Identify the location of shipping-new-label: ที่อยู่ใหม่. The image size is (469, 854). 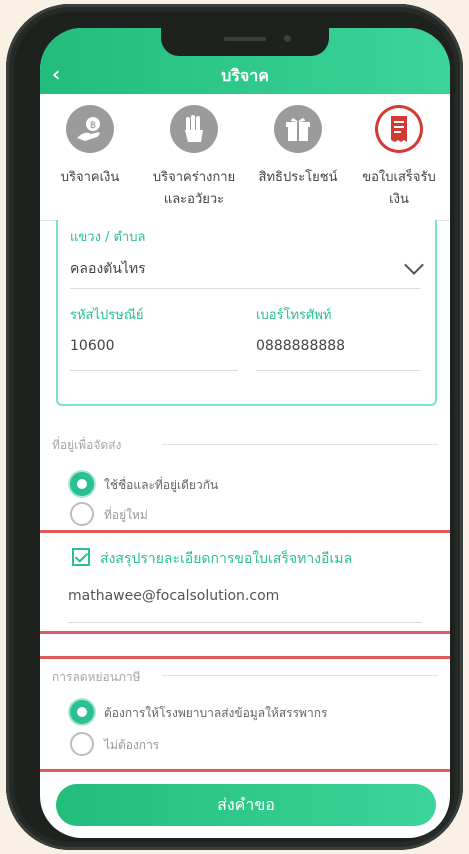
(126, 515).